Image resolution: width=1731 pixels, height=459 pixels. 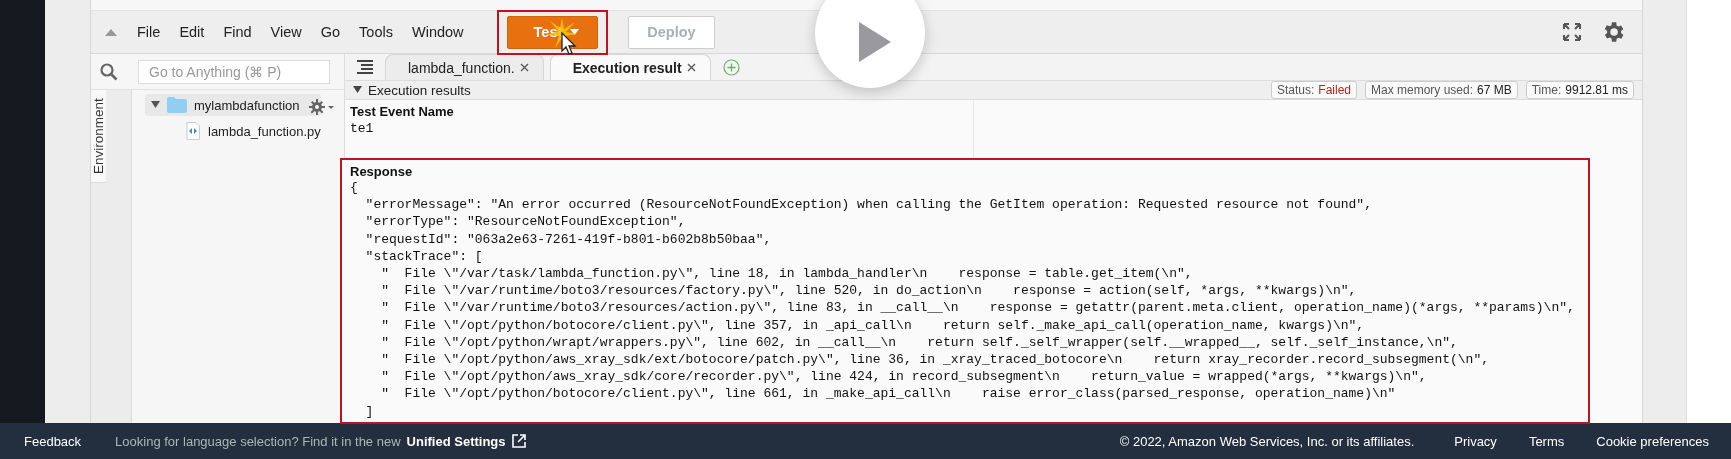 I want to click on menu-item: Tools, so click(x=376, y=32).